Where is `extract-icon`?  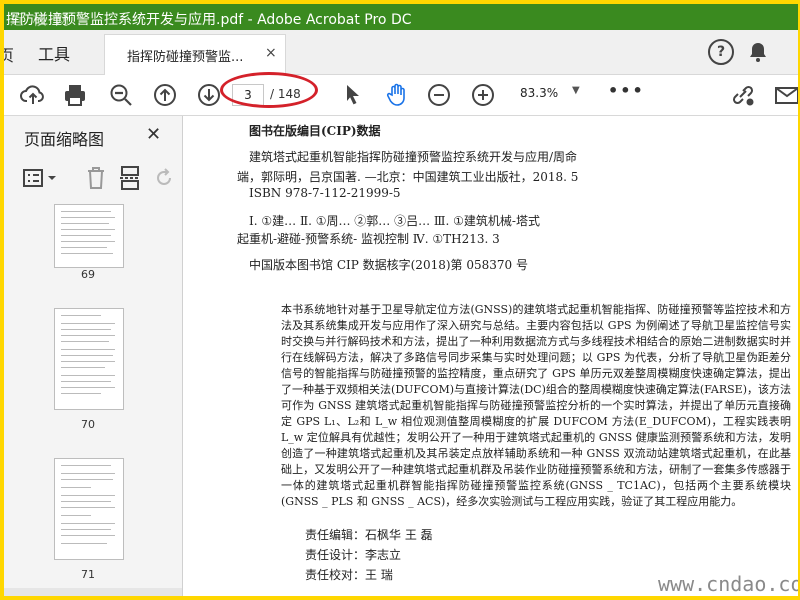
extract-icon is located at coordinates (130, 178).